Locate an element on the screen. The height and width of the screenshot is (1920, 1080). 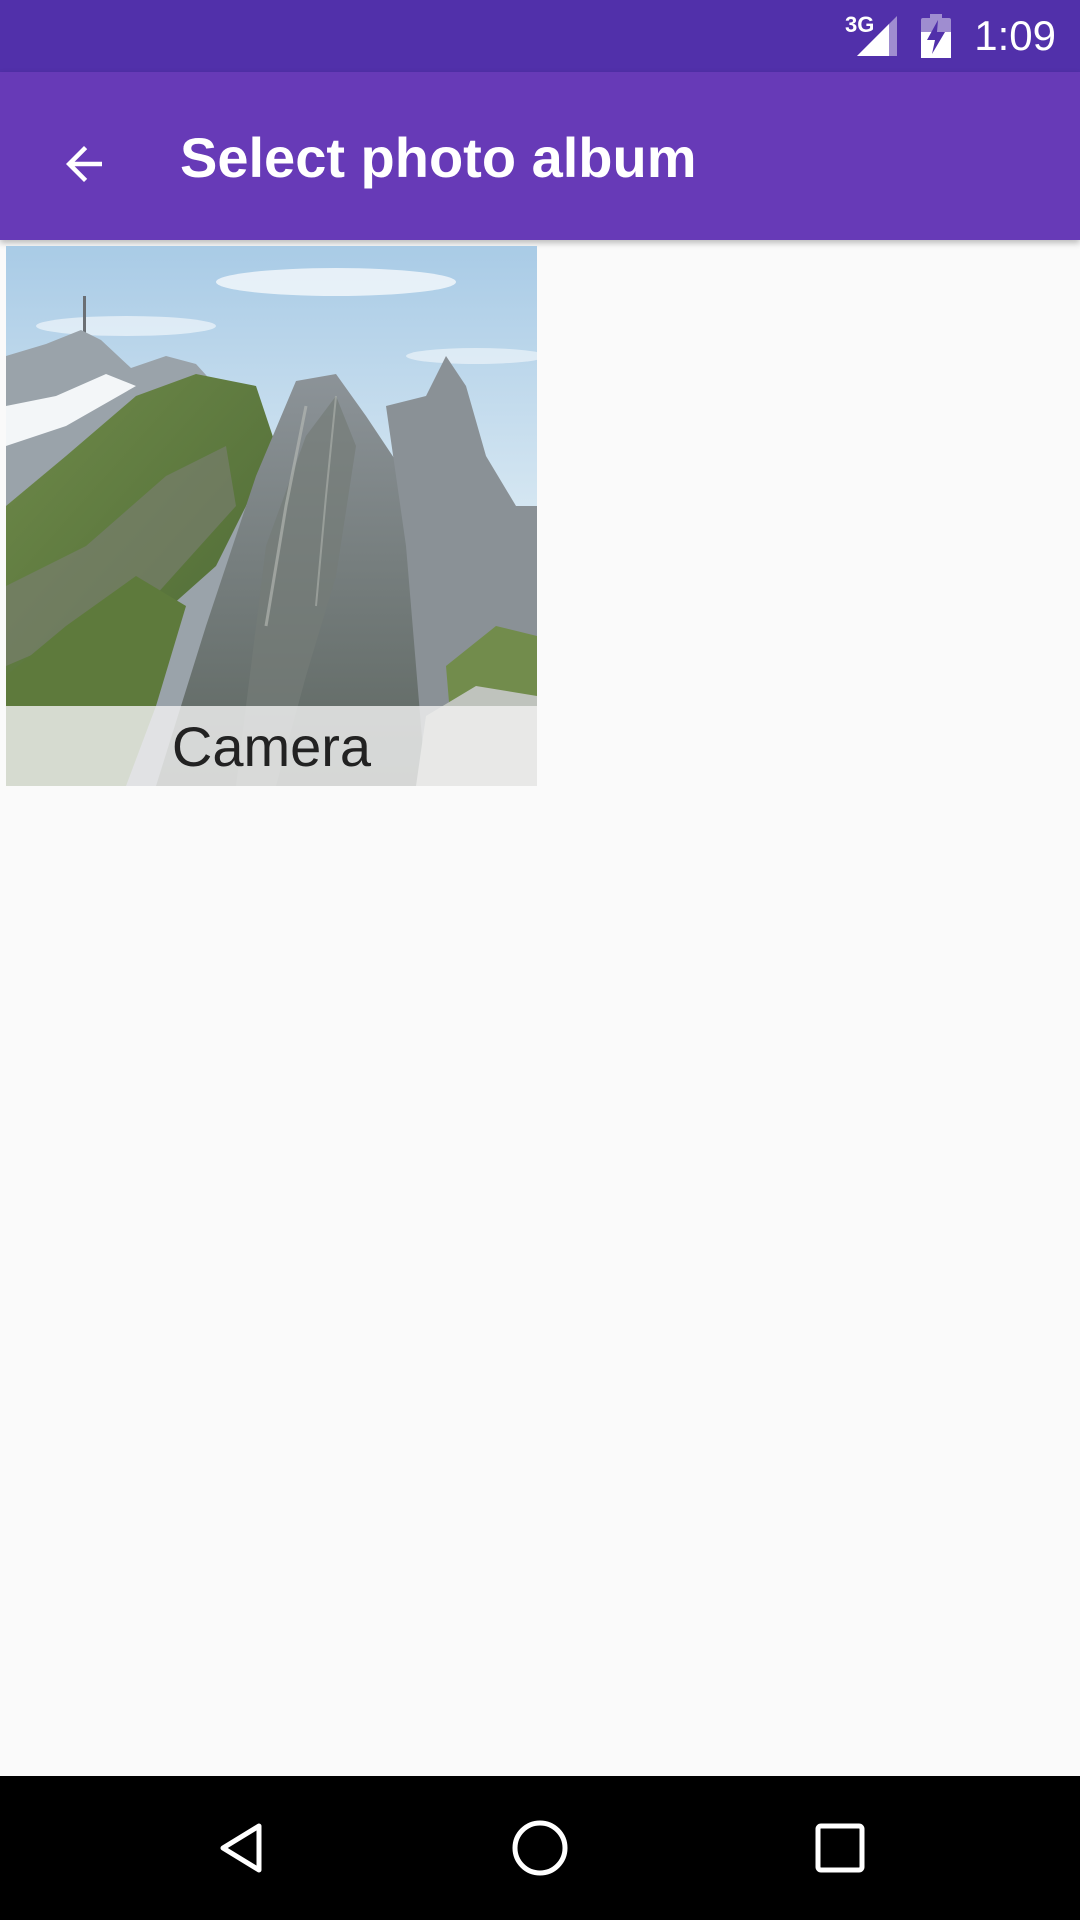
nav-recents-icon is located at coordinates (840, 1848).